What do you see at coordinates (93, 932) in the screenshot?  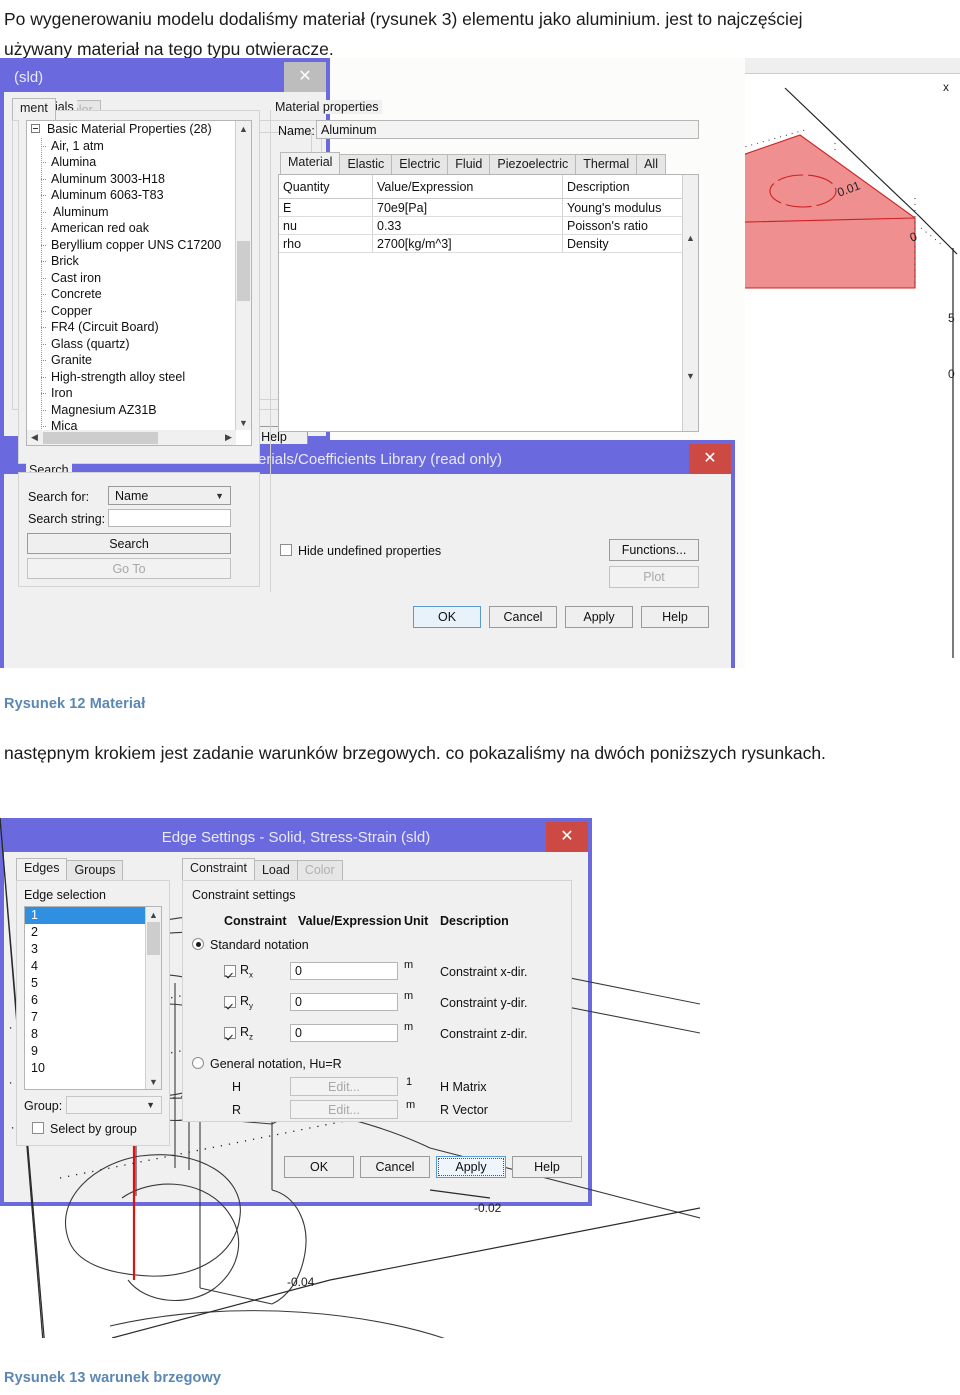 I see `list-item: 2` at bounding box center [93, 932].